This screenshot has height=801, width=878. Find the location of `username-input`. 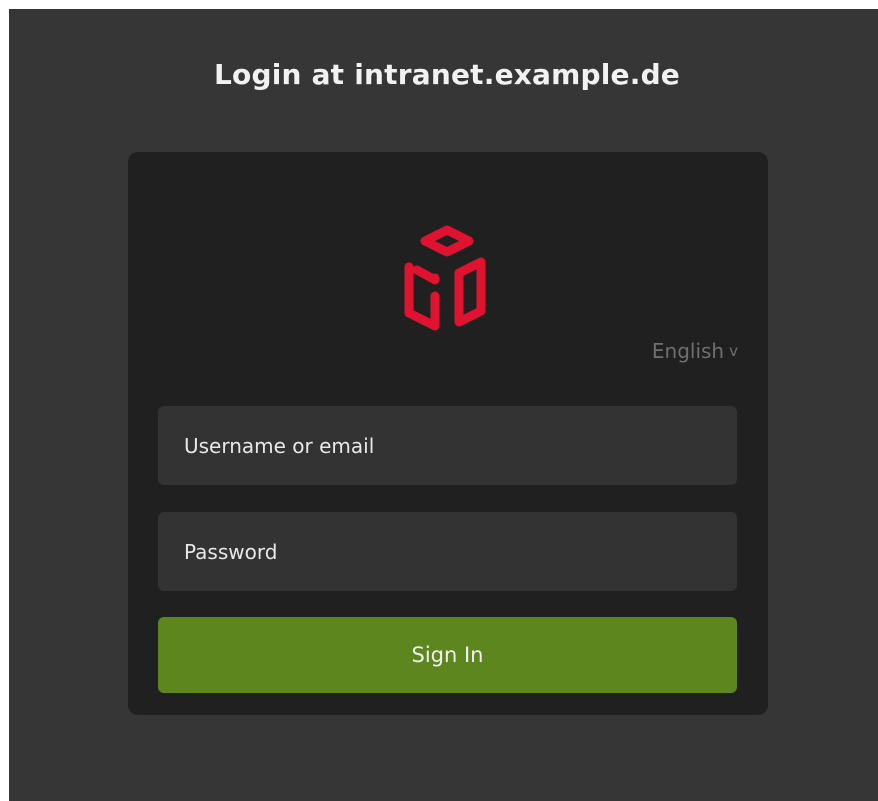

username-input is located at coordinates (447, 445).